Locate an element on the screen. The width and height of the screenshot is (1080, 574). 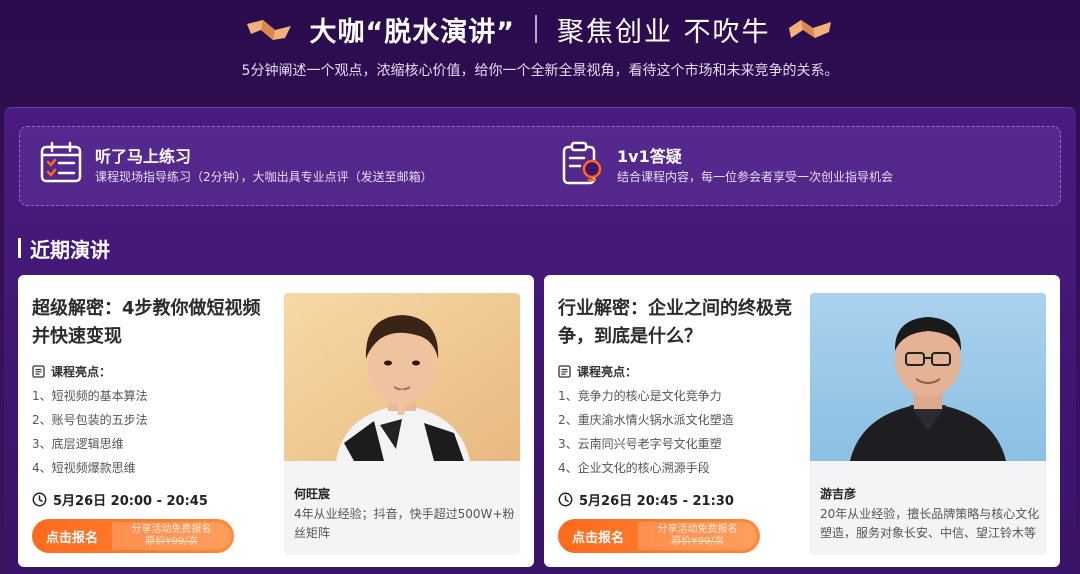
page-slogan: 聚焦创业 不吹牛 is located at coordinates (663, 32).